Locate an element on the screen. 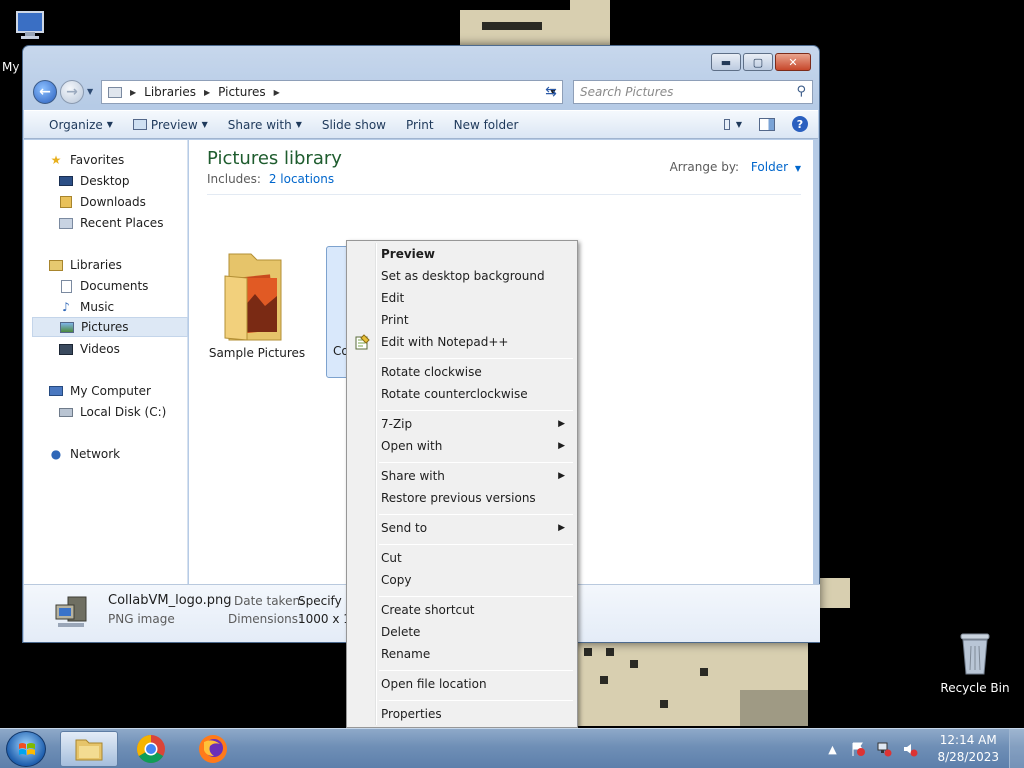  menu-item-open-with: Open with ▶ is located at coordinates (462, 446).